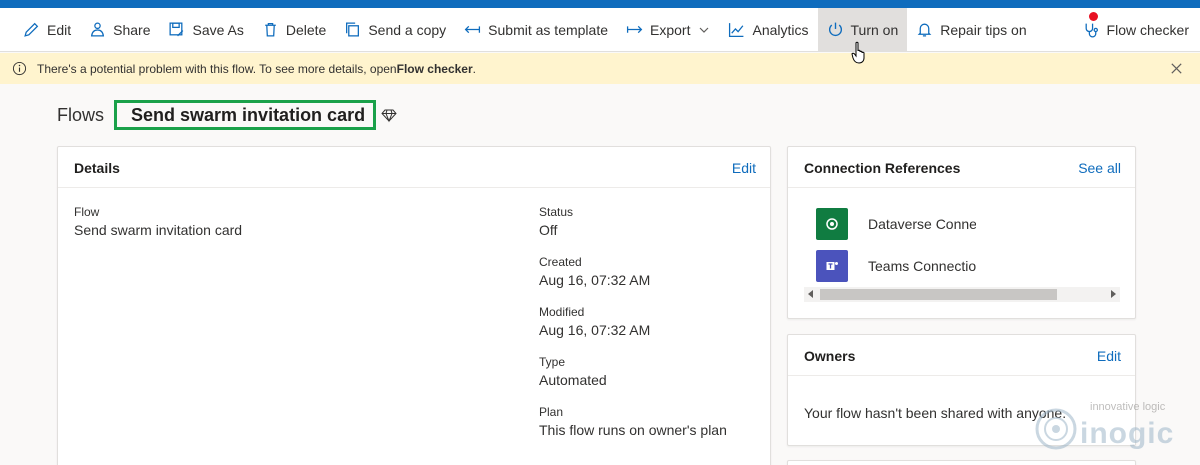  I want to click on chevron-down-icon, so click(704, 30).